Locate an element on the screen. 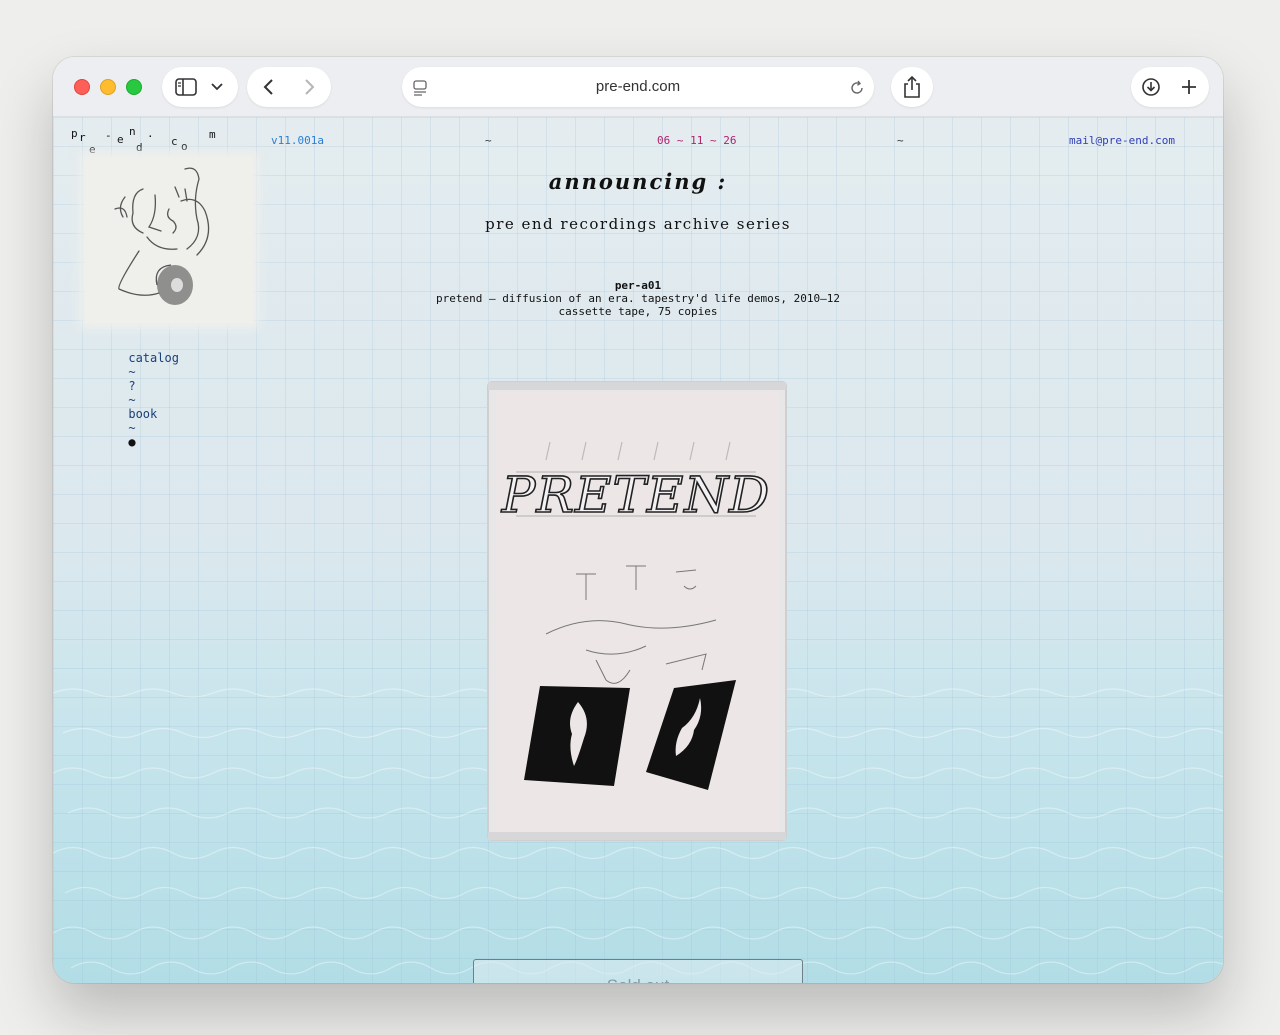 Image resolution: width=1280 pixels, height=1035 pixels. logo-letter: n is located at coordinates (132, 131).